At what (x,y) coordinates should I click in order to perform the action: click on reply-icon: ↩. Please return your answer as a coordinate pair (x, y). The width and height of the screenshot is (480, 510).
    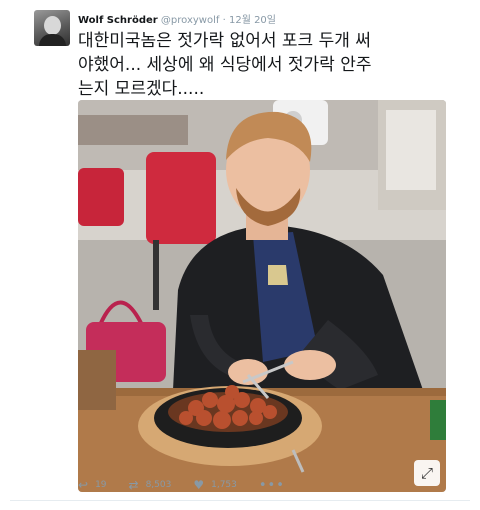
    Looking at the image, I should click on (83, 485).